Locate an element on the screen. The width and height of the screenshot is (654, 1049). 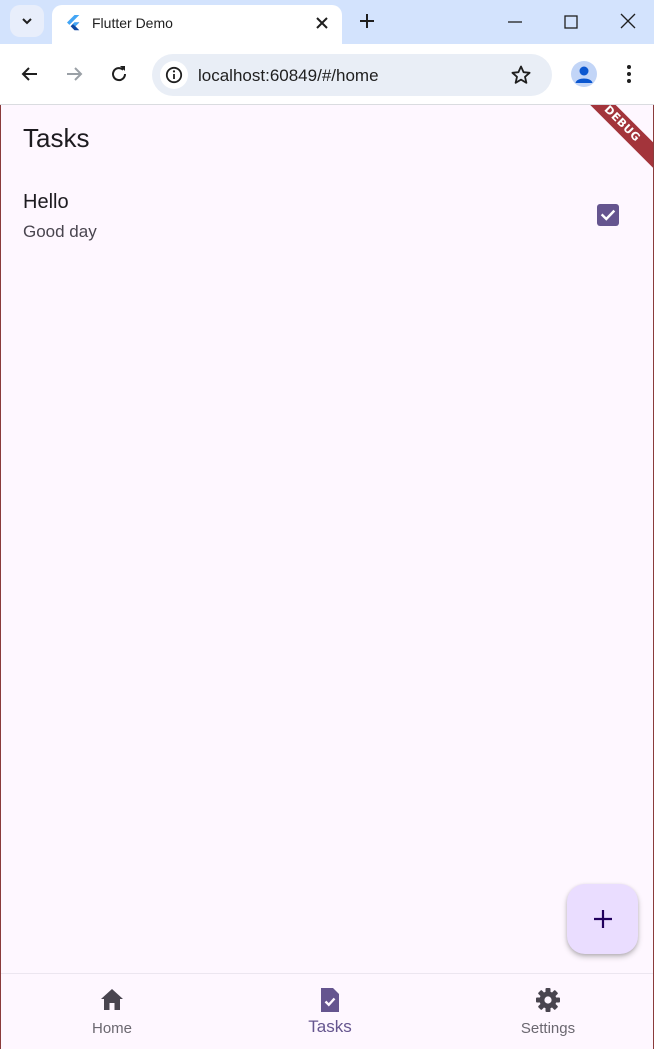
nav-item-tasks: Tasks is located at coordinates (330, 1011).